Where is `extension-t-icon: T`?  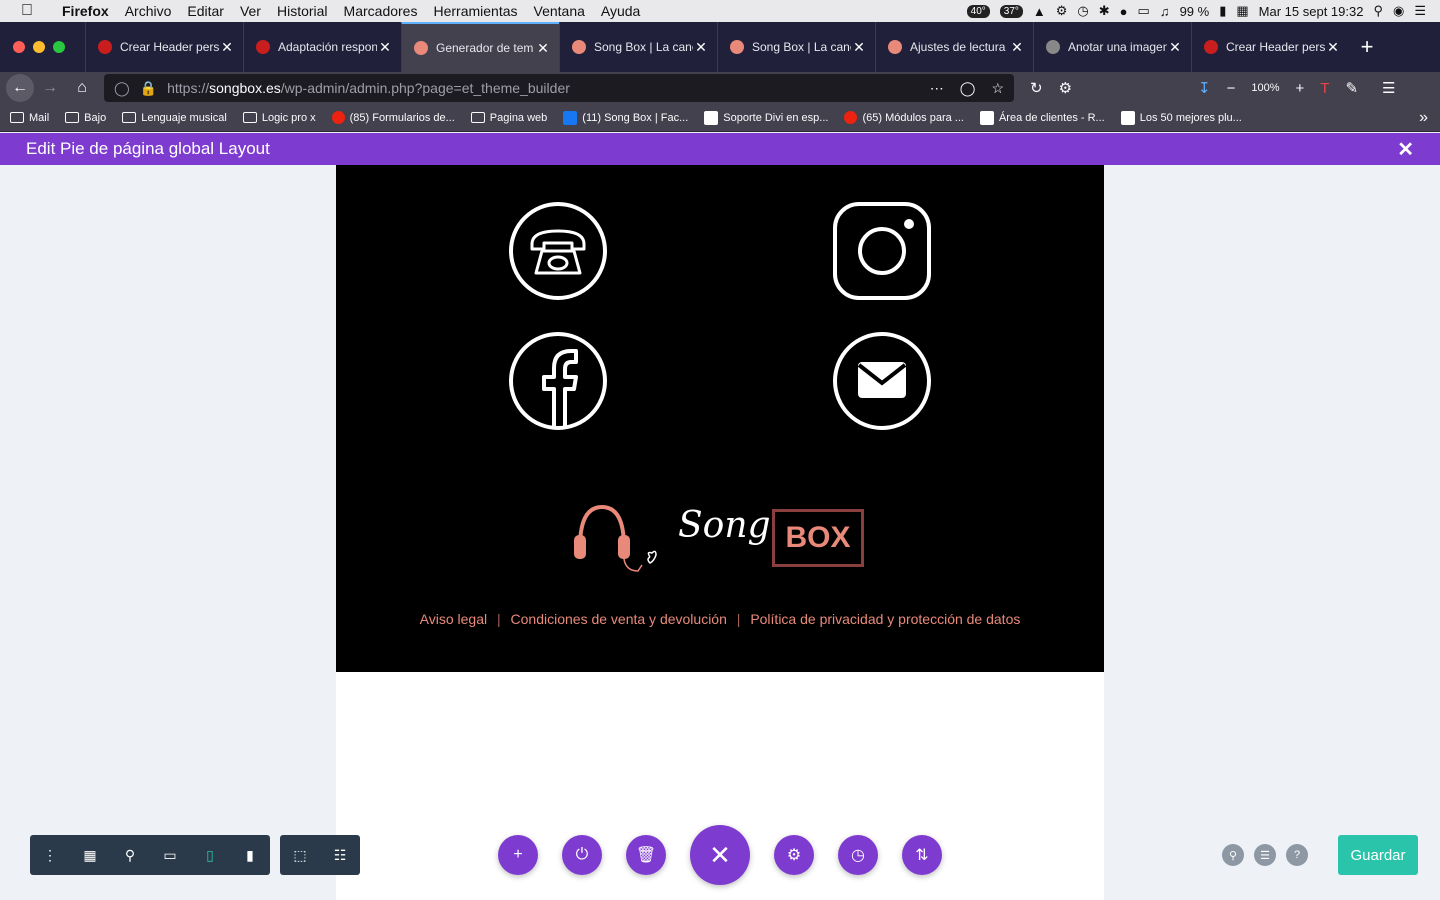 extension-t-icon: T is located at coordinates (1324, 88).